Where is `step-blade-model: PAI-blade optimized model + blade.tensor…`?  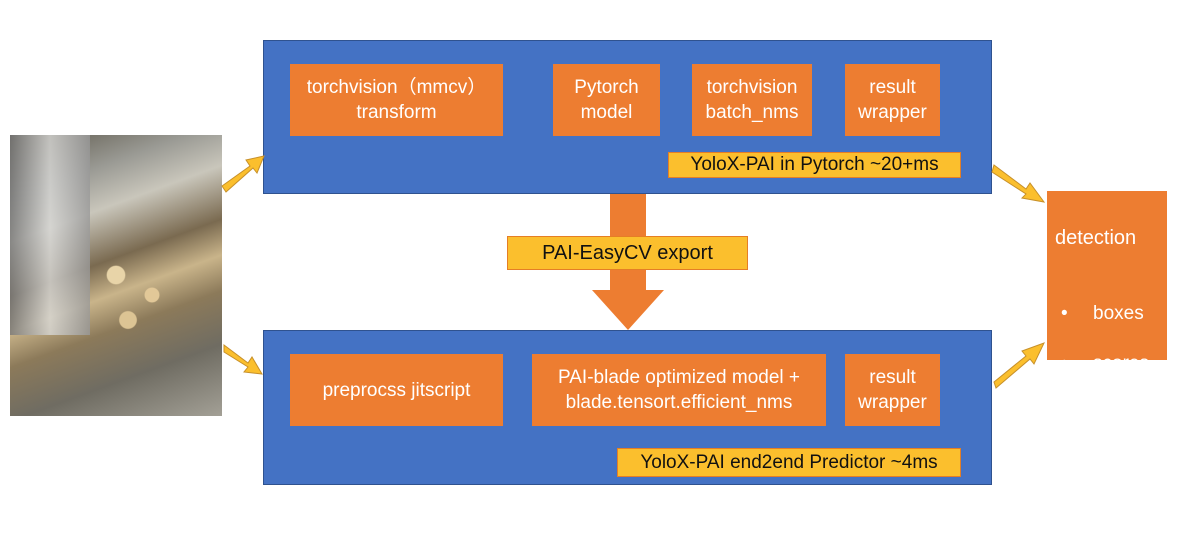 step-blade-model: PAI-blade optimized model + blade.tensor… is located at coordinates (679, 390).